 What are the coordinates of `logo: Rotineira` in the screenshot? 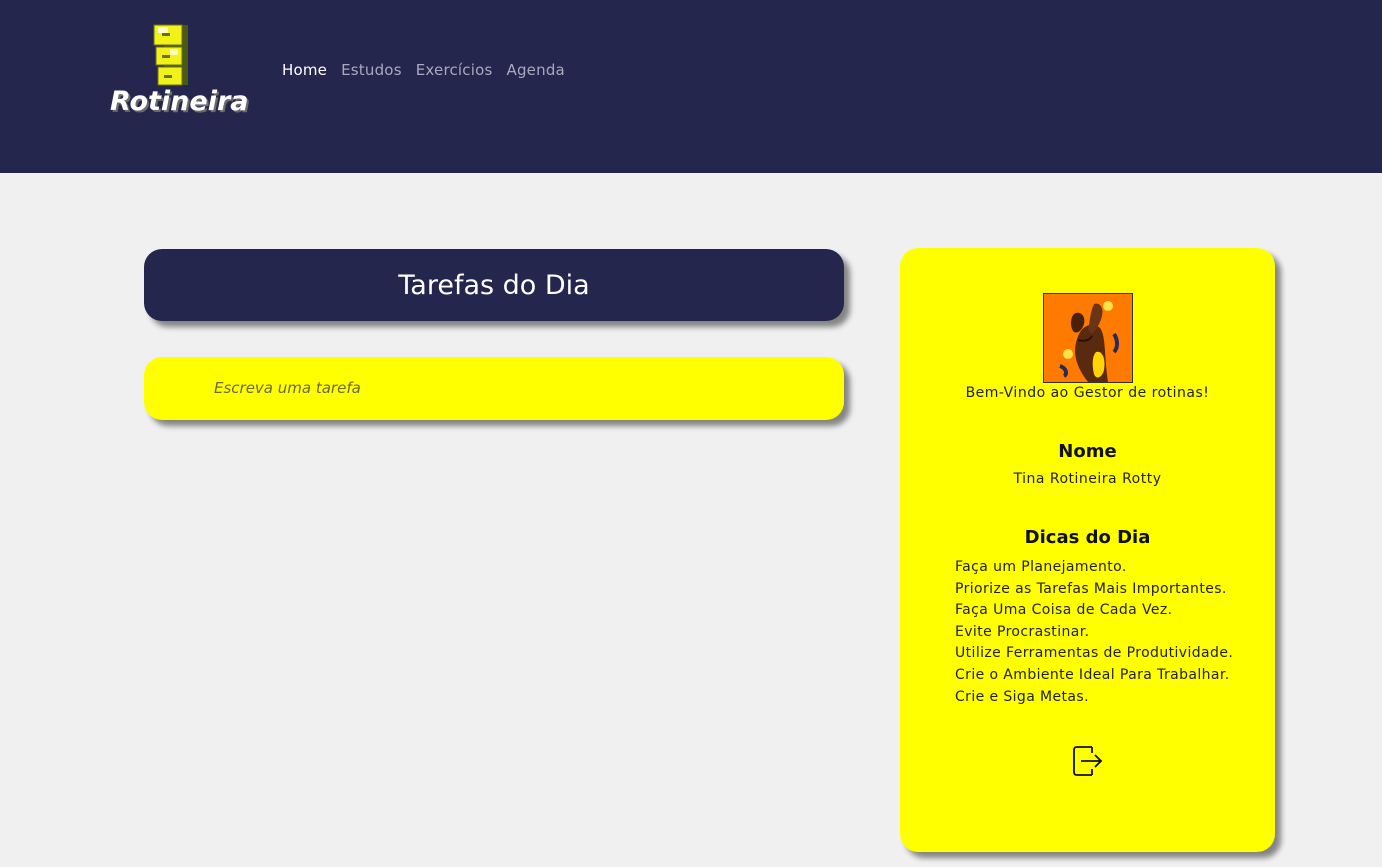 It's located at (179, 71).